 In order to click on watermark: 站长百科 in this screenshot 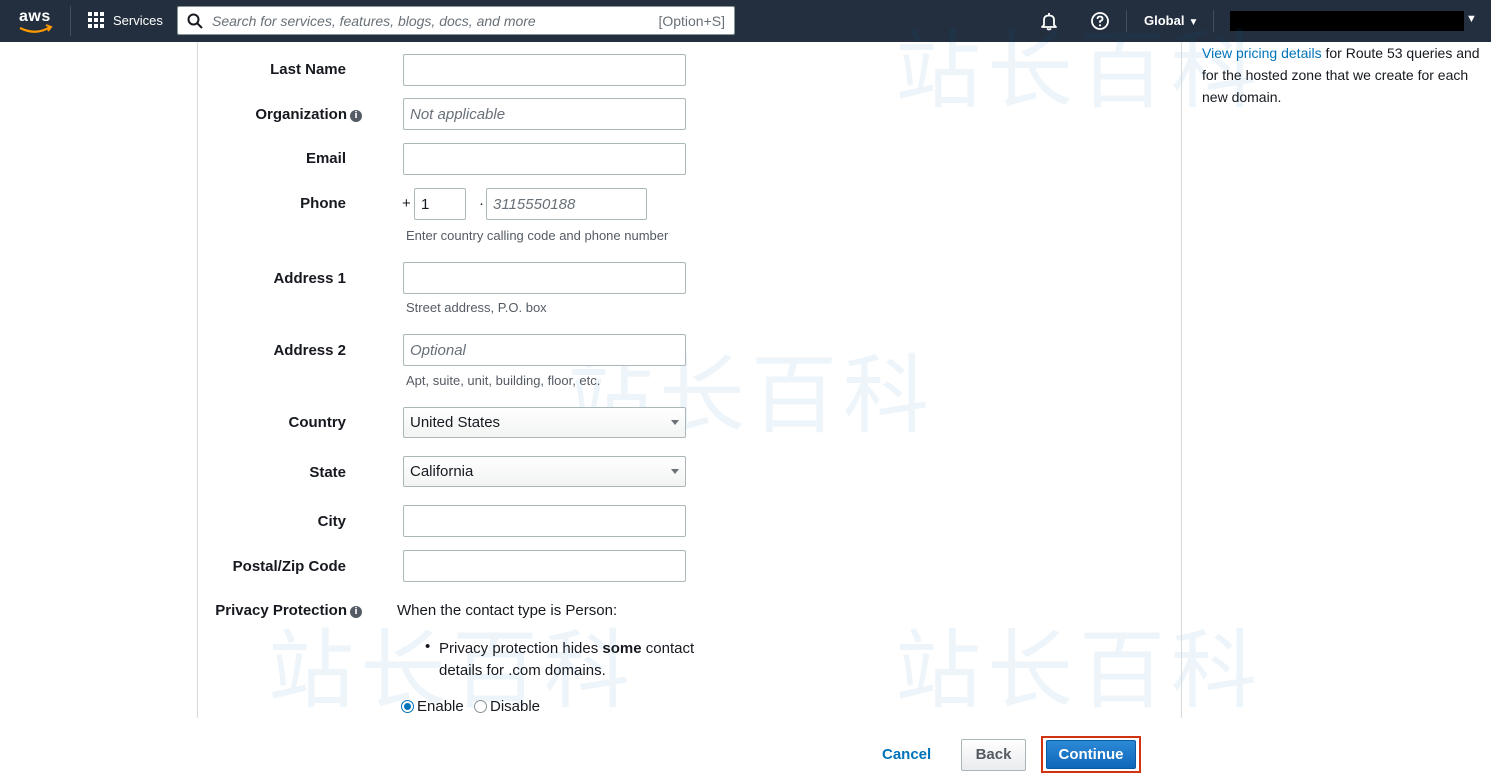, I will do `click(1079, 671)`.